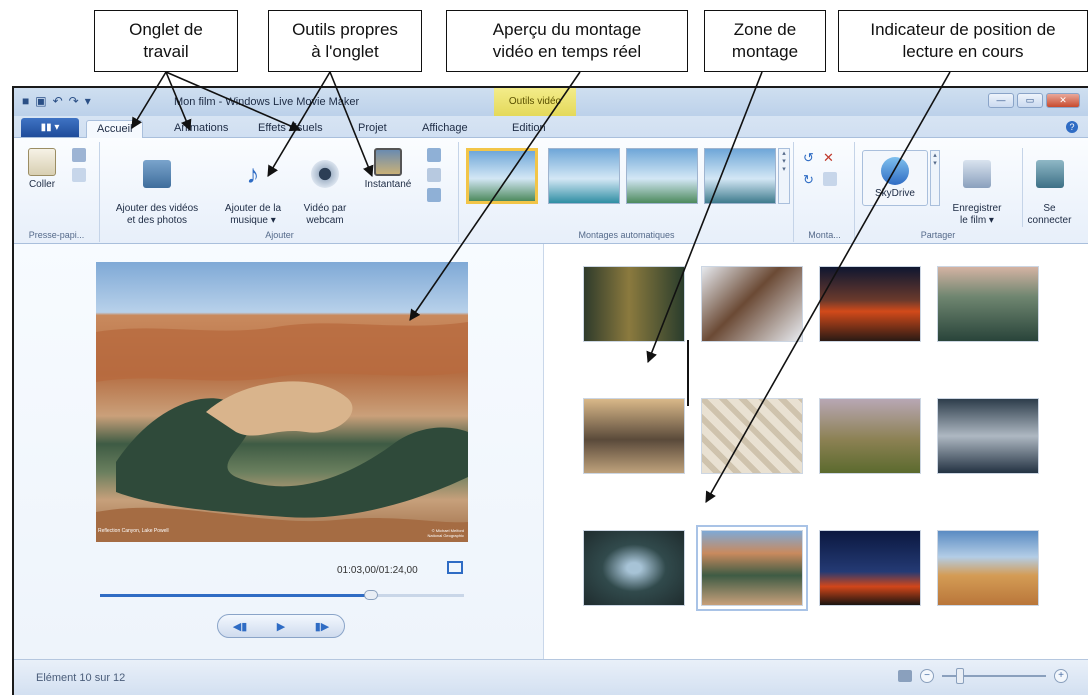 This screenshot has width=1088, height=695. What do you see at coordinates (50, 127) in the screenshot?
I see `file-menu-button: ▮▮ ▾` at bounding box center [50, 127].